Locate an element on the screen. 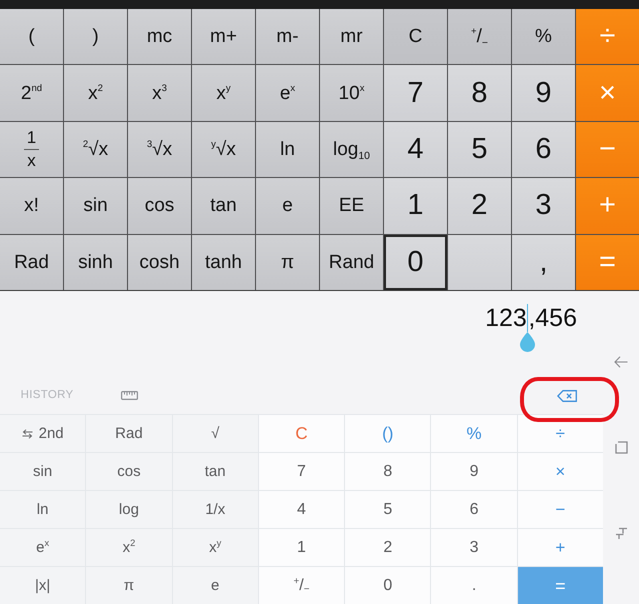 The image size is (639, 604). function-key: $^{+}$/$_{−}$ is located at coordinates (479, 36).